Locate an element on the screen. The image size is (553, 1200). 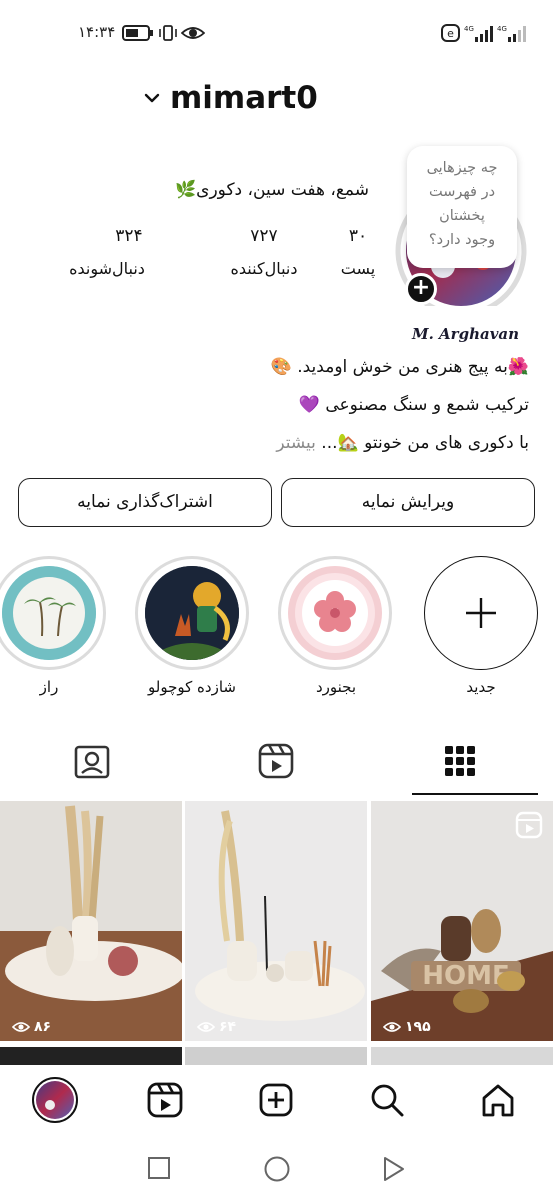
highlight-label: جدید is located at coordinates (481, 687).